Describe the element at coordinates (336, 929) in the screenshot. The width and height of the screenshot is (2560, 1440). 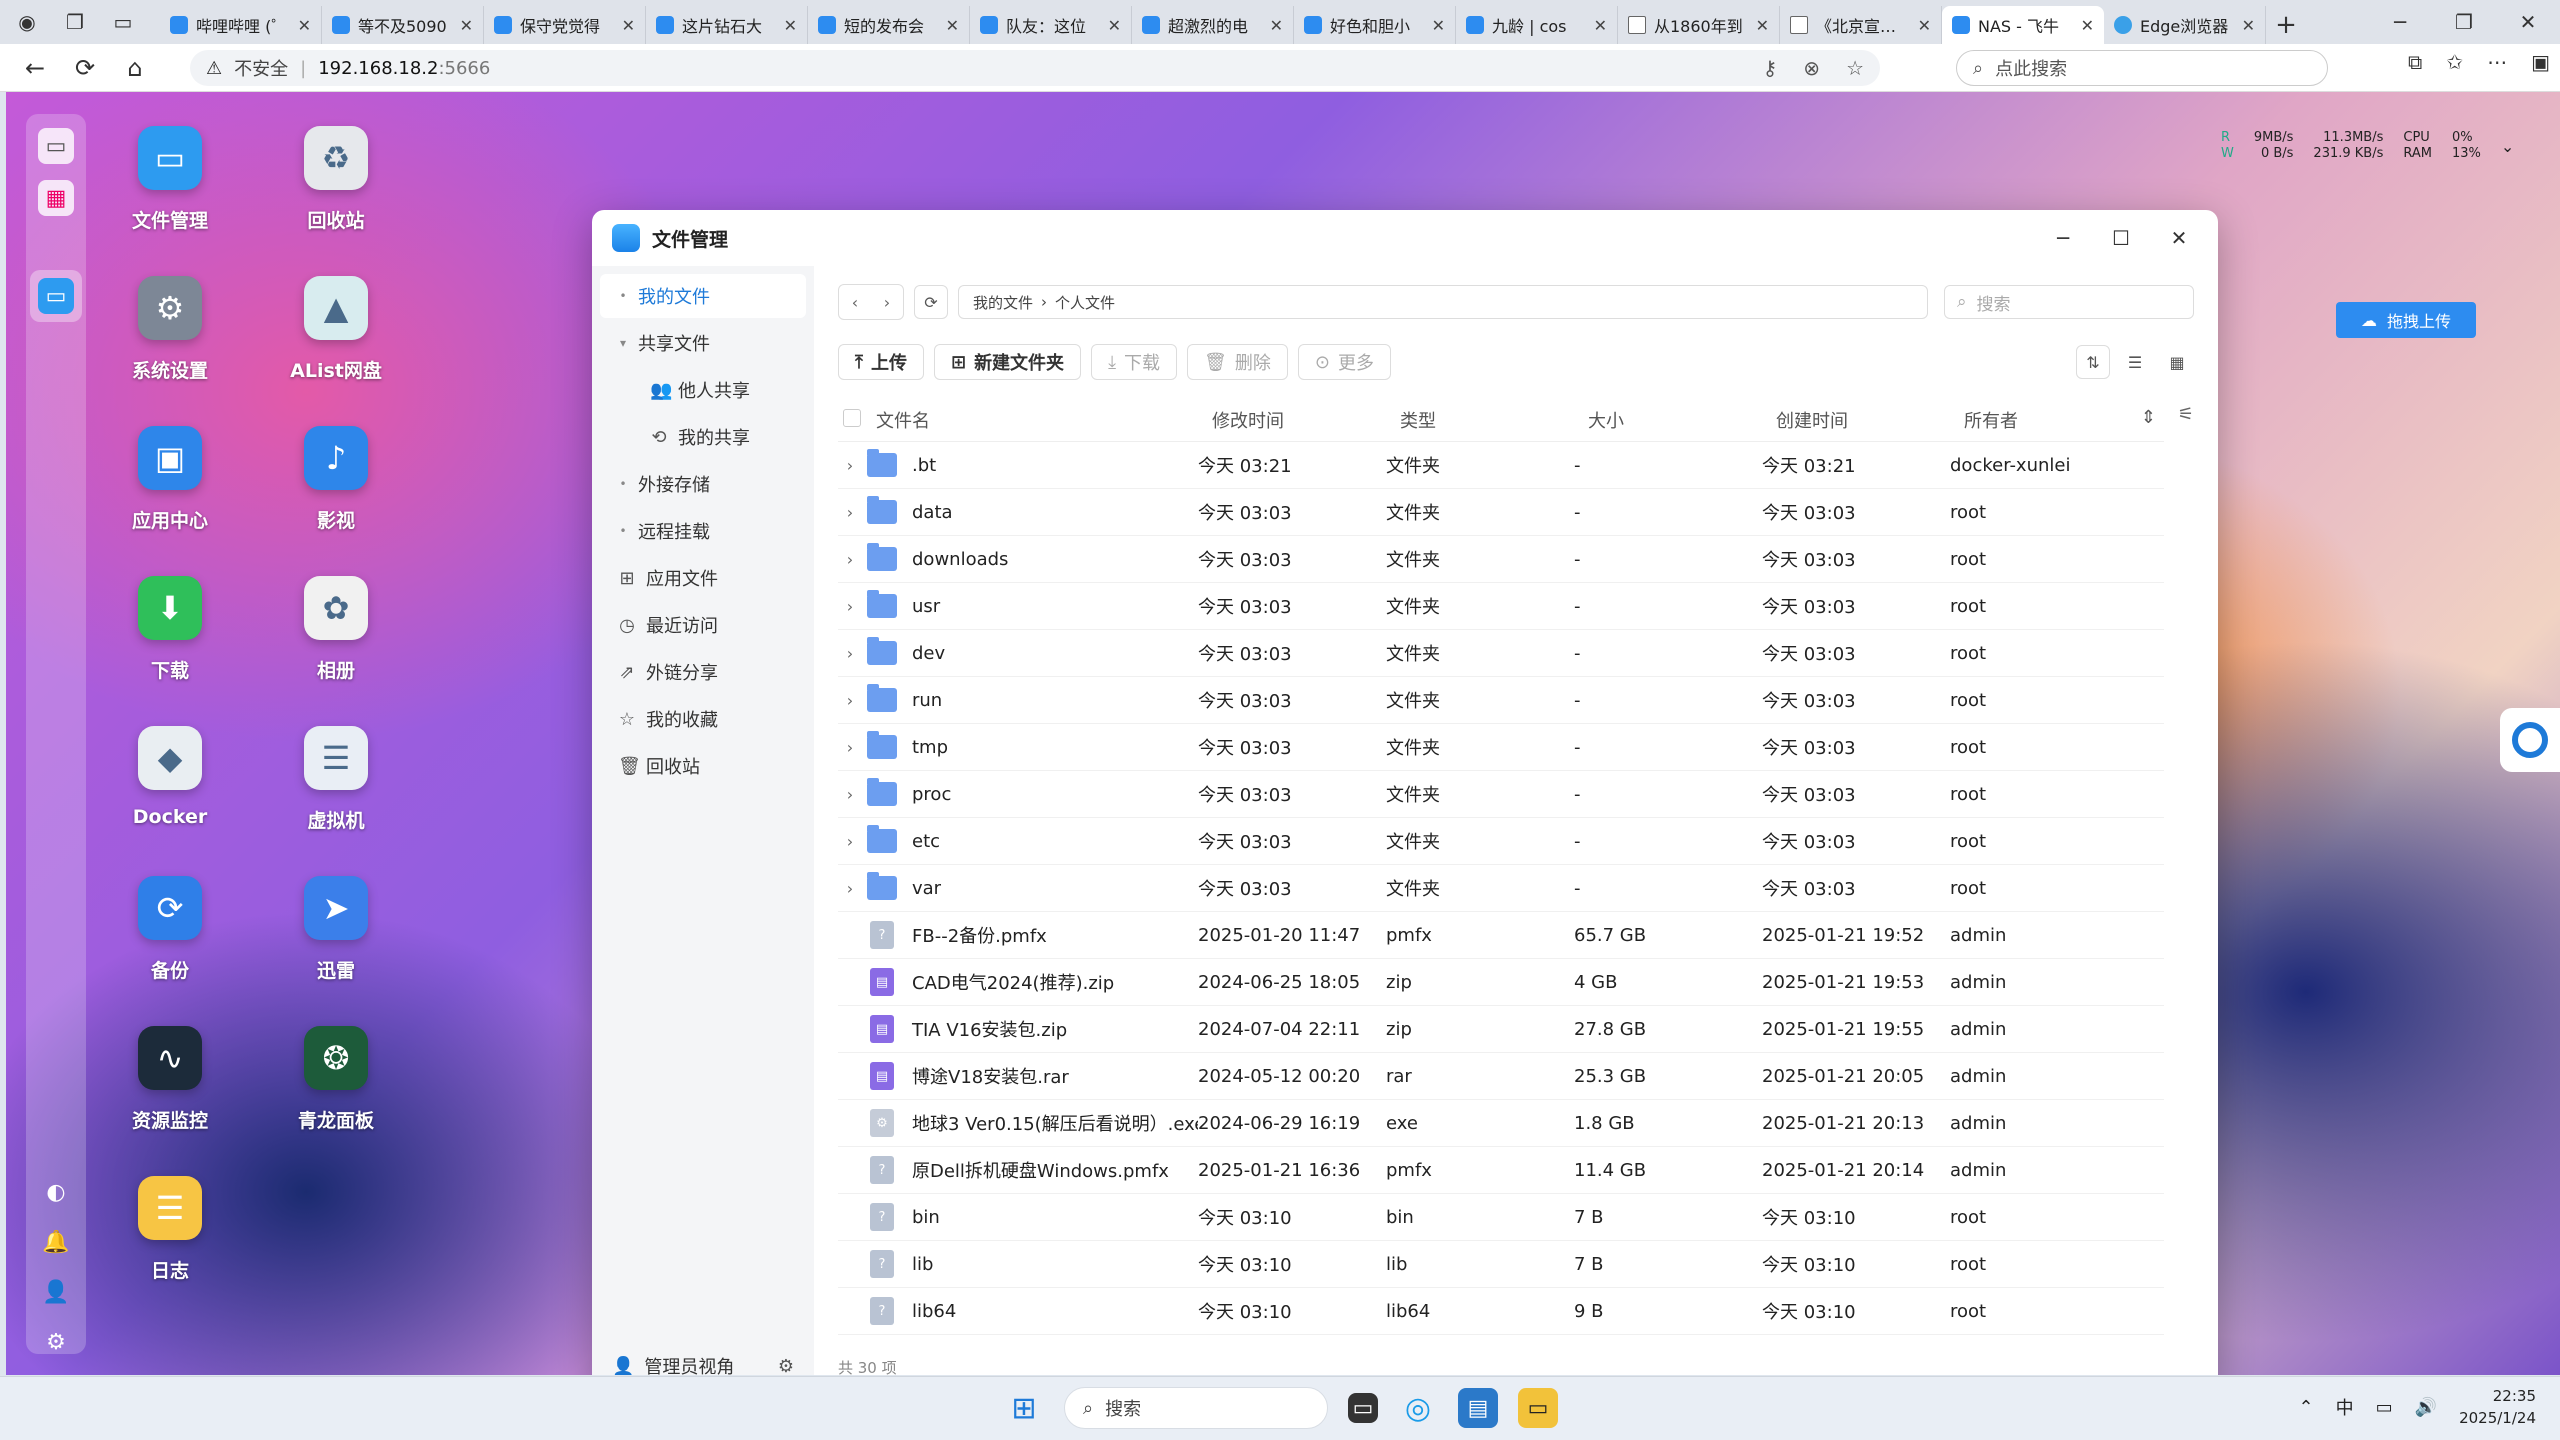
I see `desktop-app-icon: ➤ 迅雷` at that location.